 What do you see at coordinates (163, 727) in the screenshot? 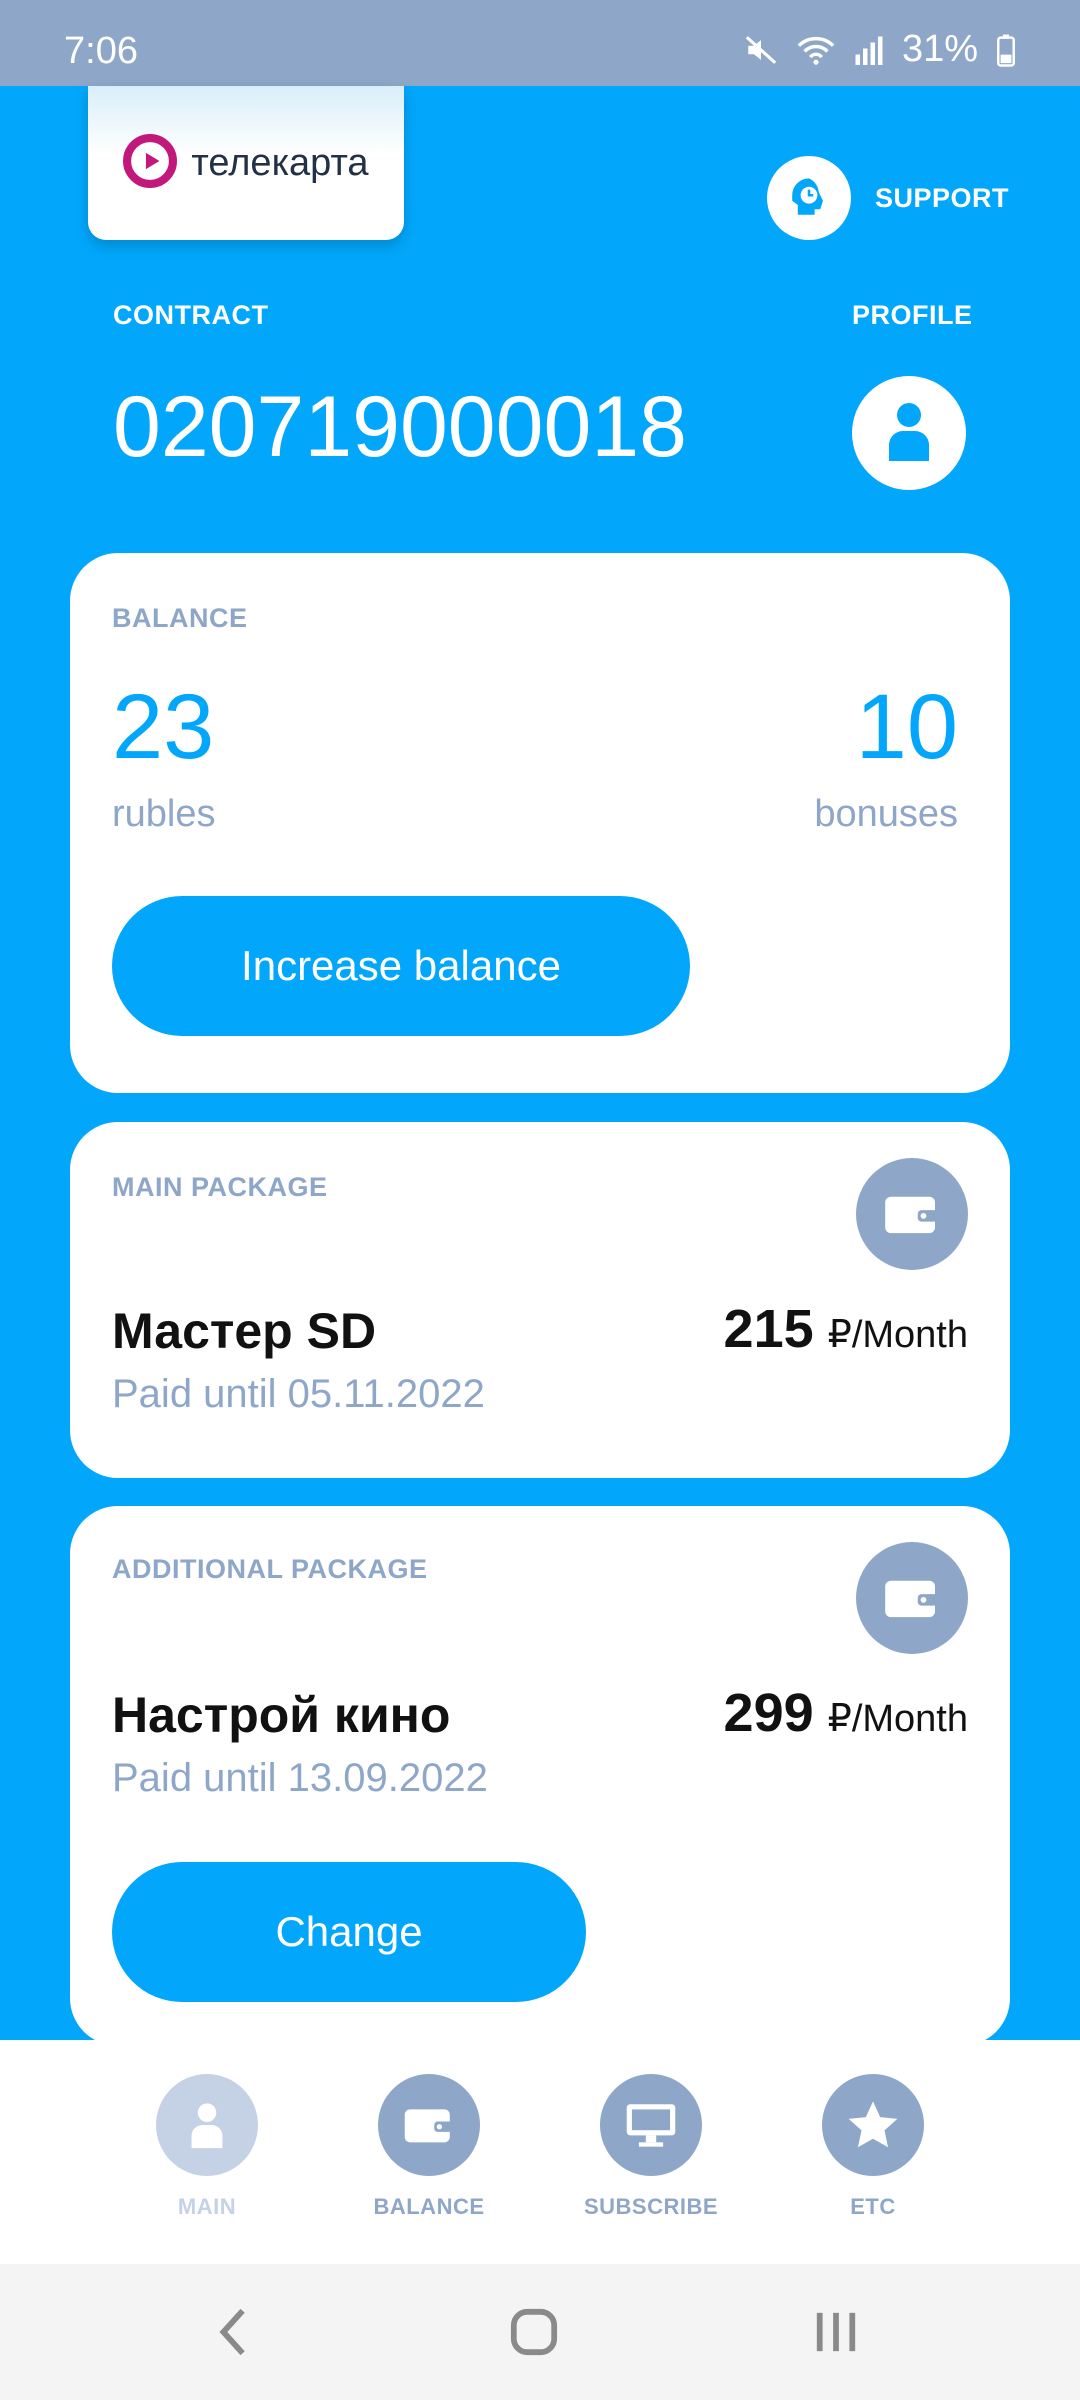
I see `rubles-value: 23` at bounding box center [163, 727].